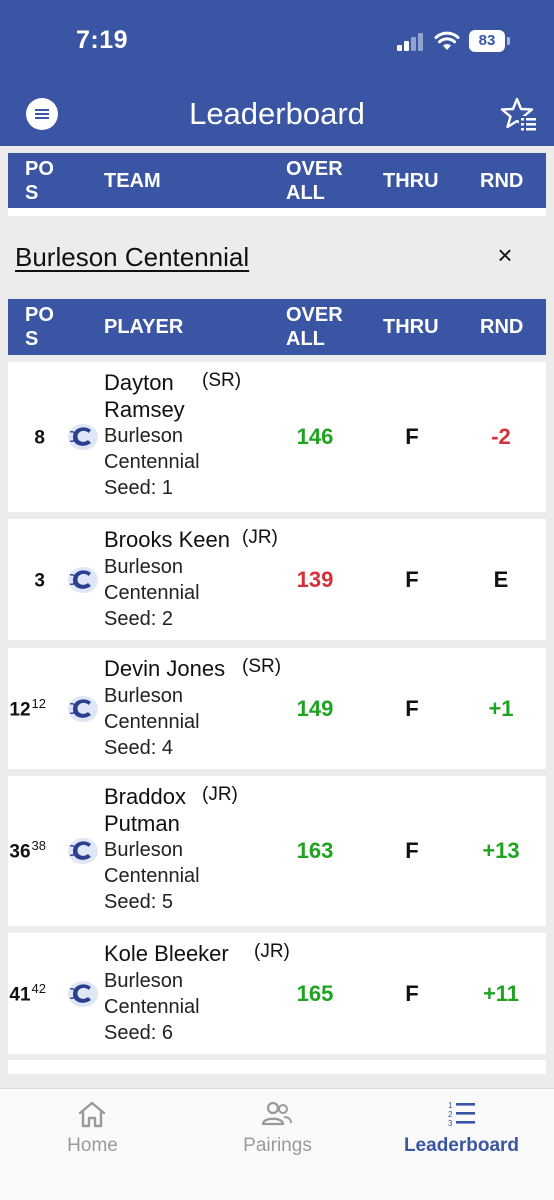  Describe the element at coordinates (132, 257) in the screenshot. I see `selected-team-name: Burleson Centennial` at that location.